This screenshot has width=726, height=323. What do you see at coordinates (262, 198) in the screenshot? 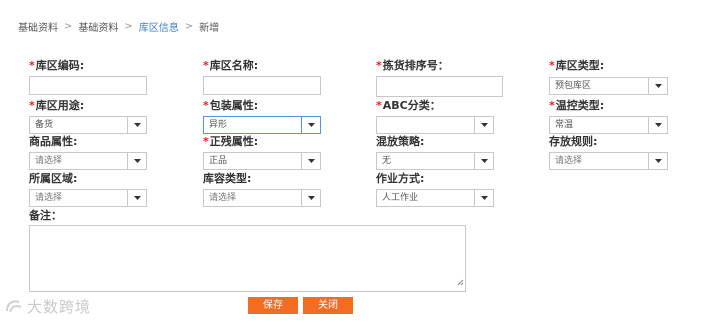
I see `capacity-type-select: 请选择` at bounding box center [262, 198].